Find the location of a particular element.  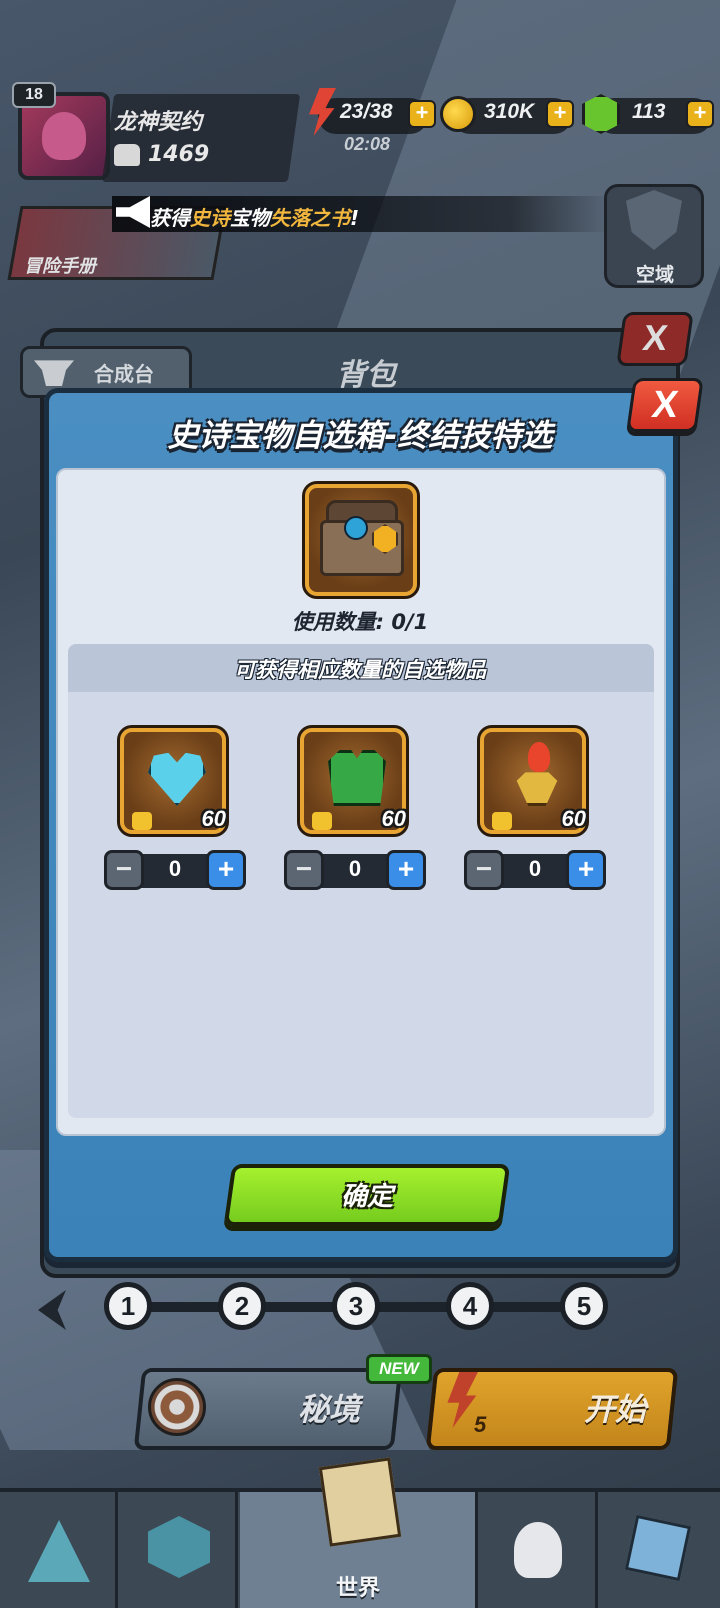

stage-node-4: 4 is located at coordinates (470, 1306).